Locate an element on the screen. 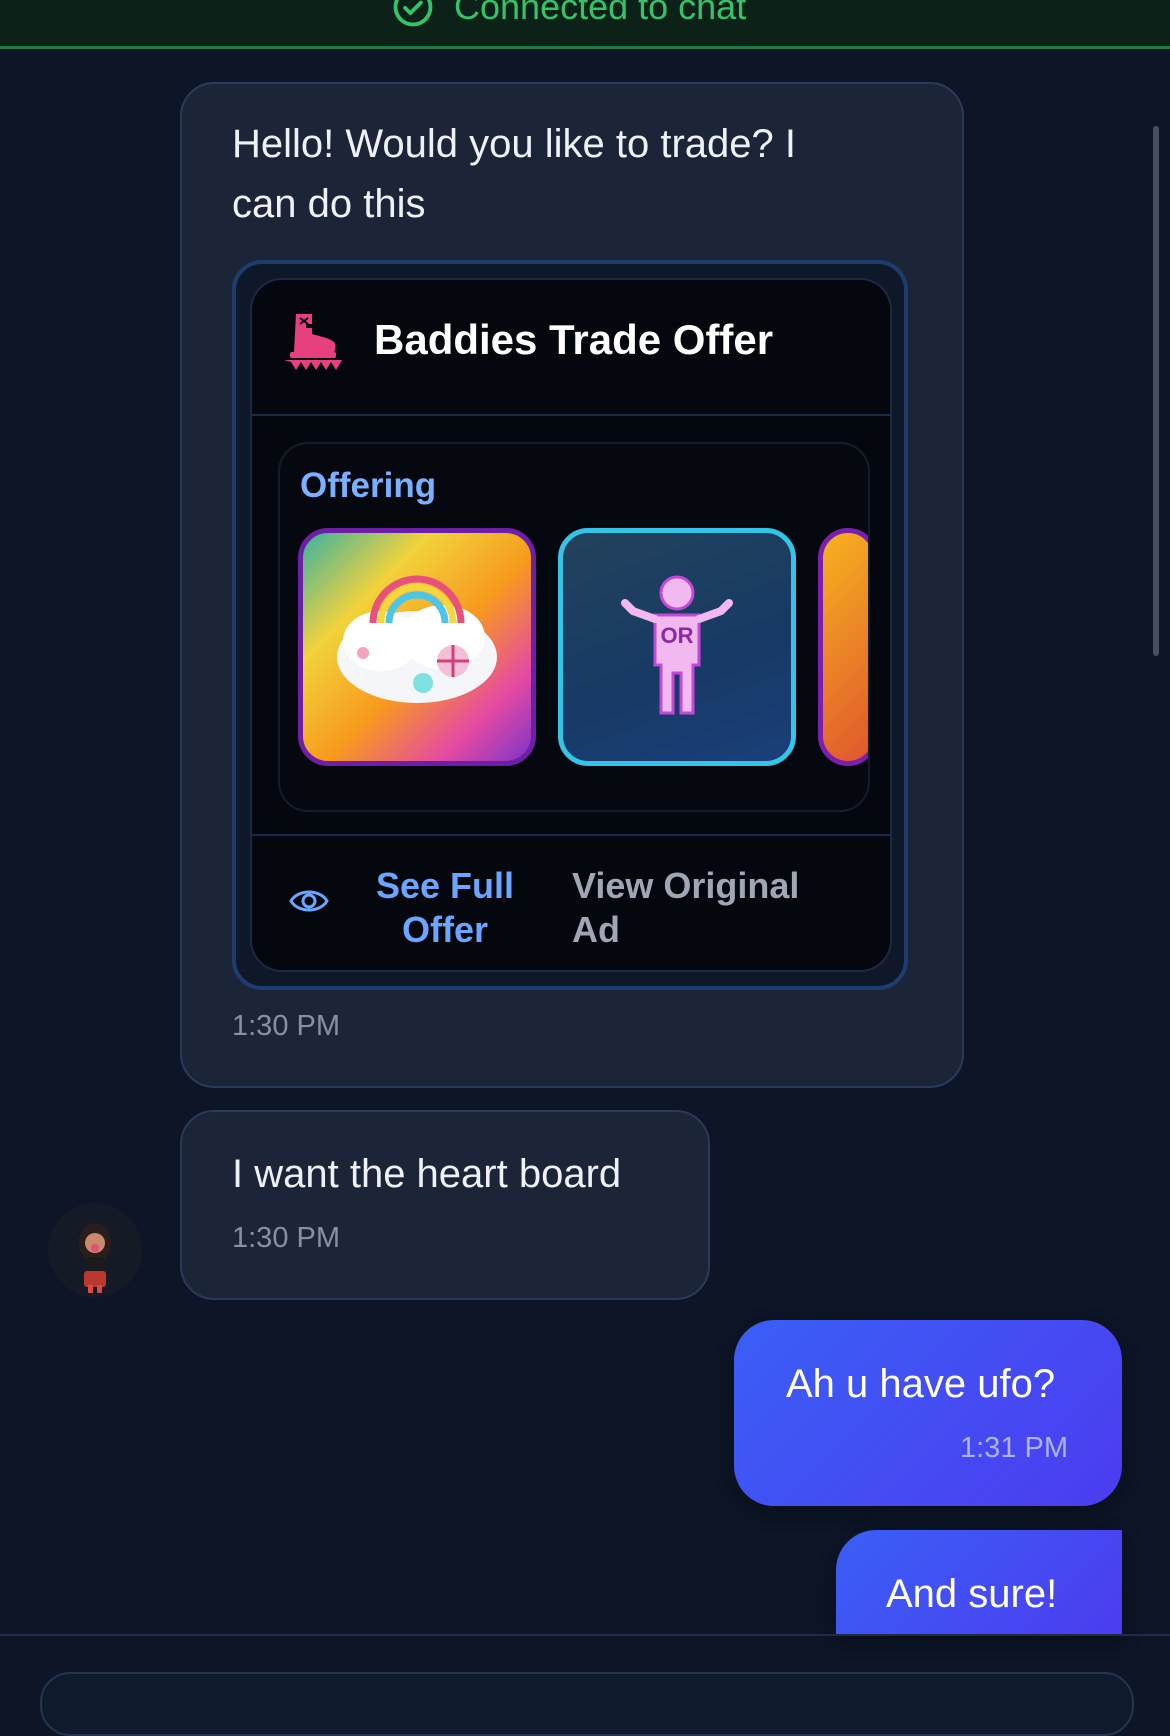 The height and width of the screenshot is (1736, 1170). avatar is located at coordinates (95, 1250).